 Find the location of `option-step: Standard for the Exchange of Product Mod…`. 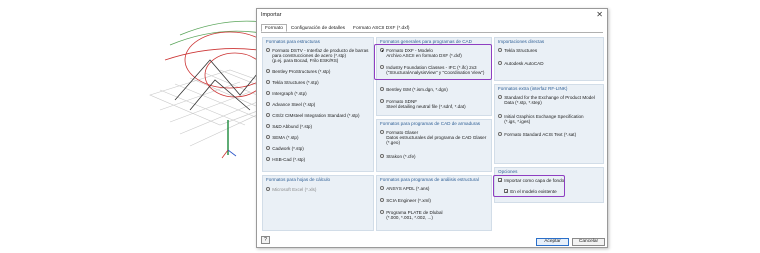

option-step: Standard for the Exchange of Product Mod… is located at coordinates (546, 100).